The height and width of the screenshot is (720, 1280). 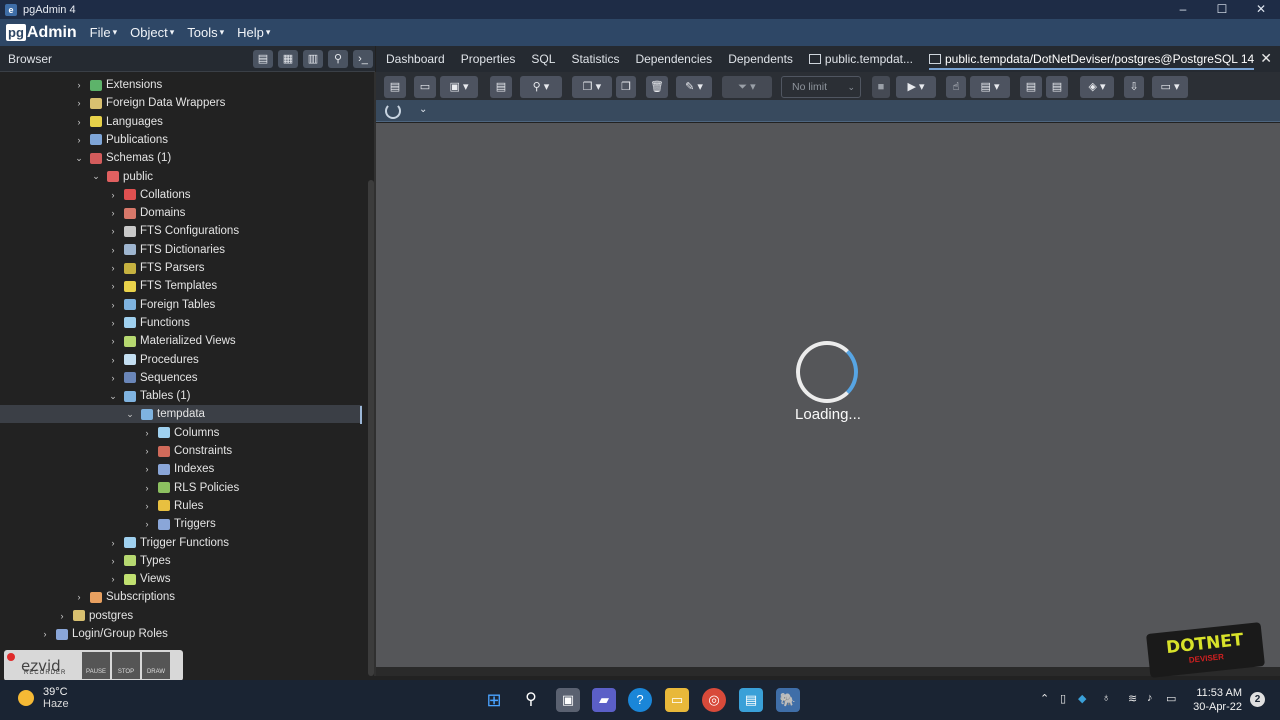 I want to click on macros-icon: ▭ ▾, so click(x=1170, y=87).